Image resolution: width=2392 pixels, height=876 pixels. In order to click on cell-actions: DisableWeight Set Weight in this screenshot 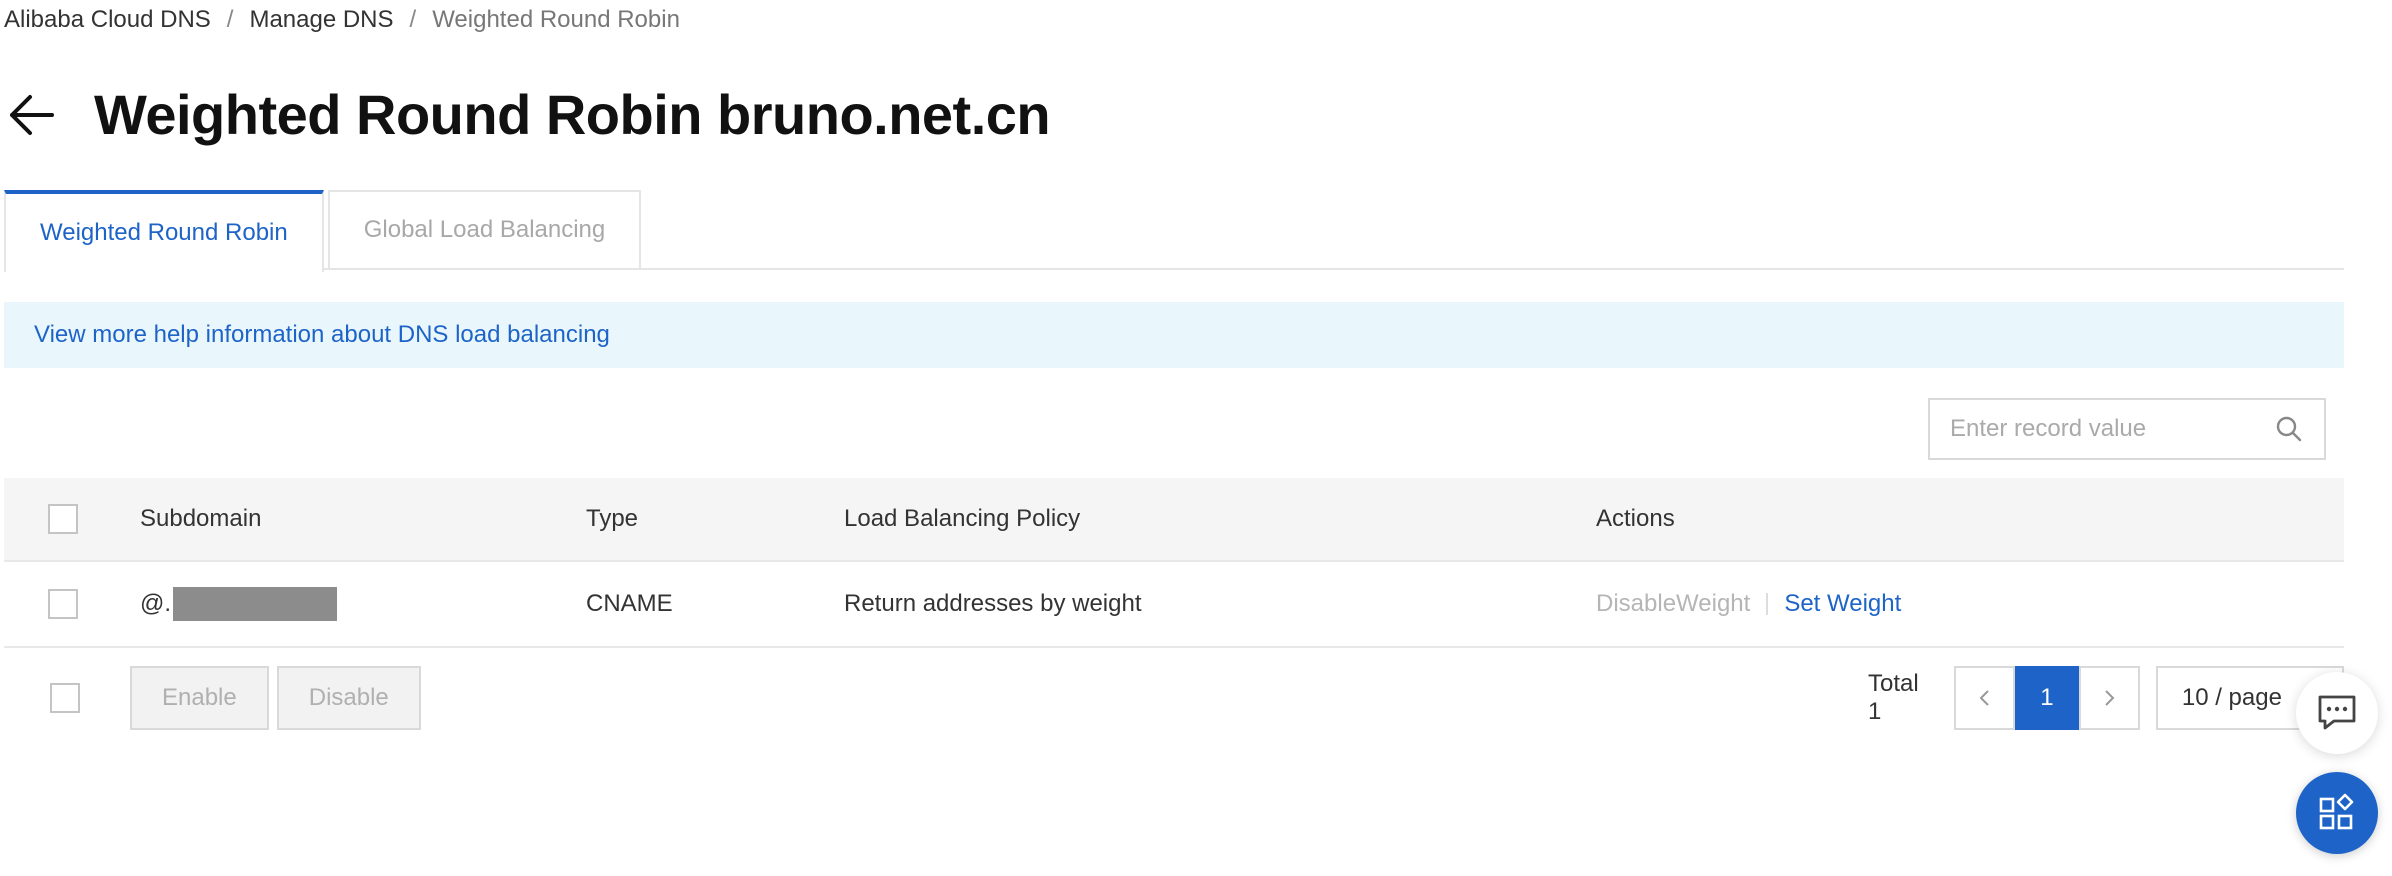, I will do `click(1970, 604)`.